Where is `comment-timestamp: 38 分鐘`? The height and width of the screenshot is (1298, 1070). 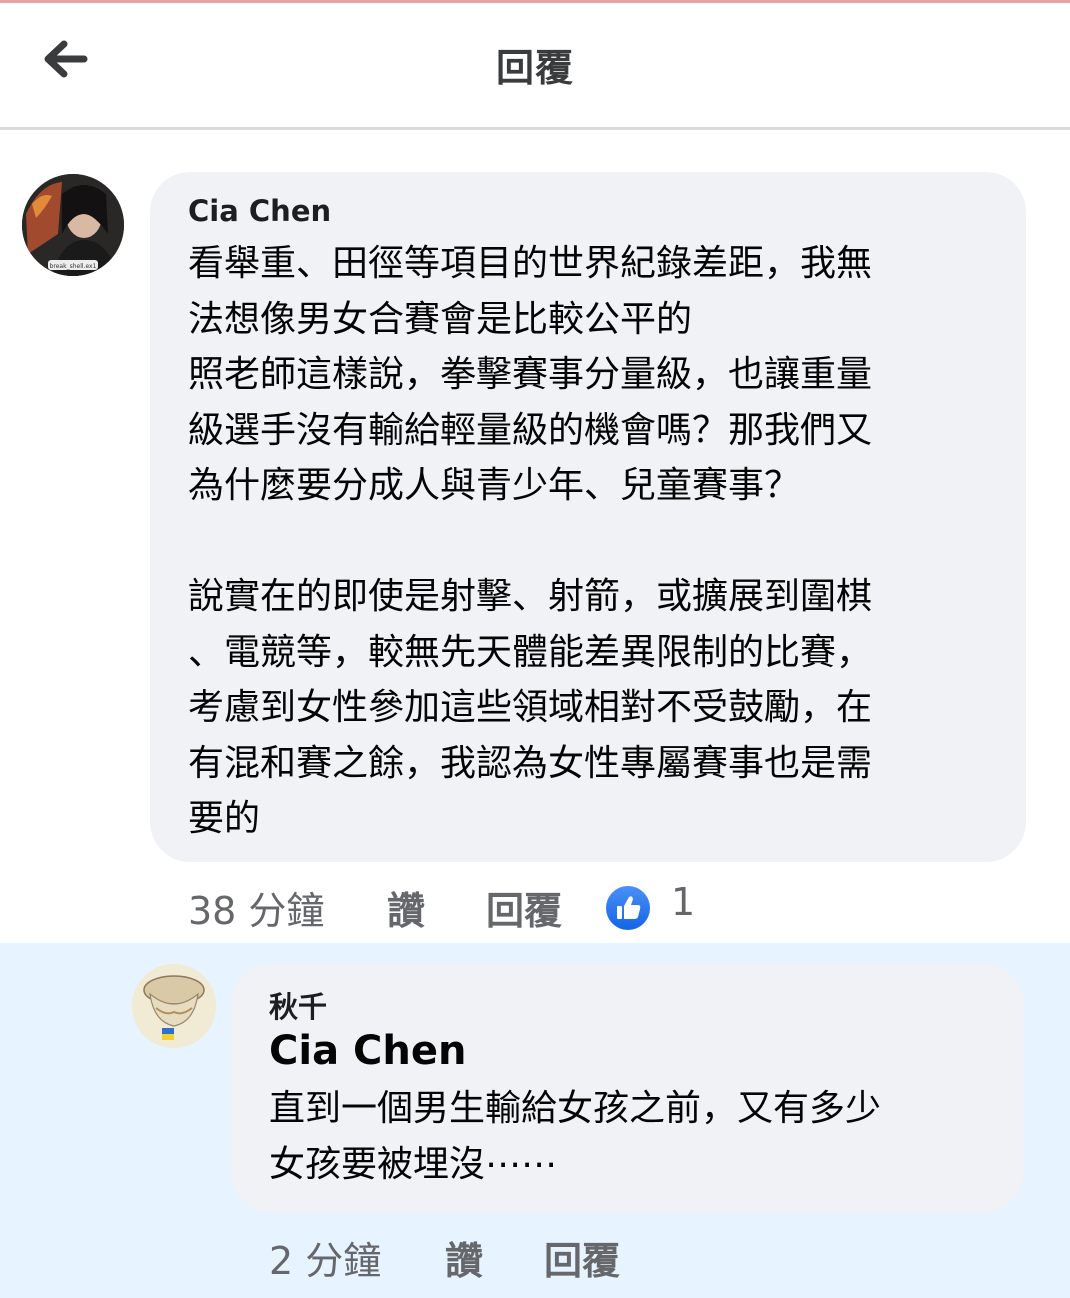 comment-timestamp: 38 分鐘 is located at coordinates (256, 907).